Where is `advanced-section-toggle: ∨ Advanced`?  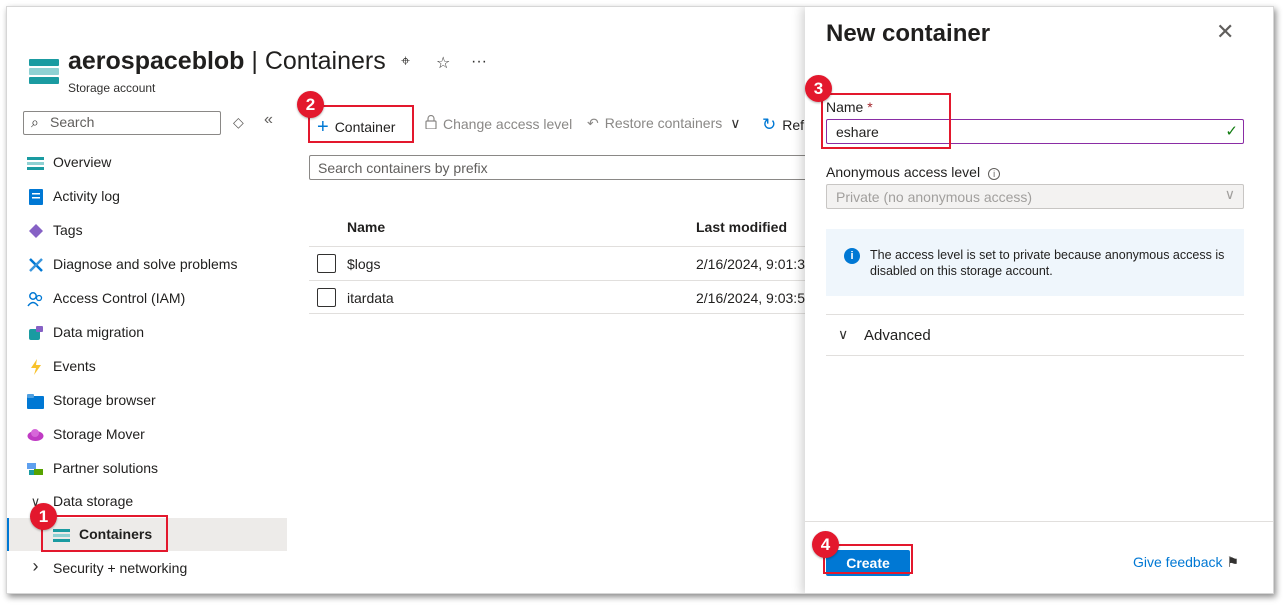
advanced-section-toggle: ∨ Advanced is located at coordinates (1035, 335).